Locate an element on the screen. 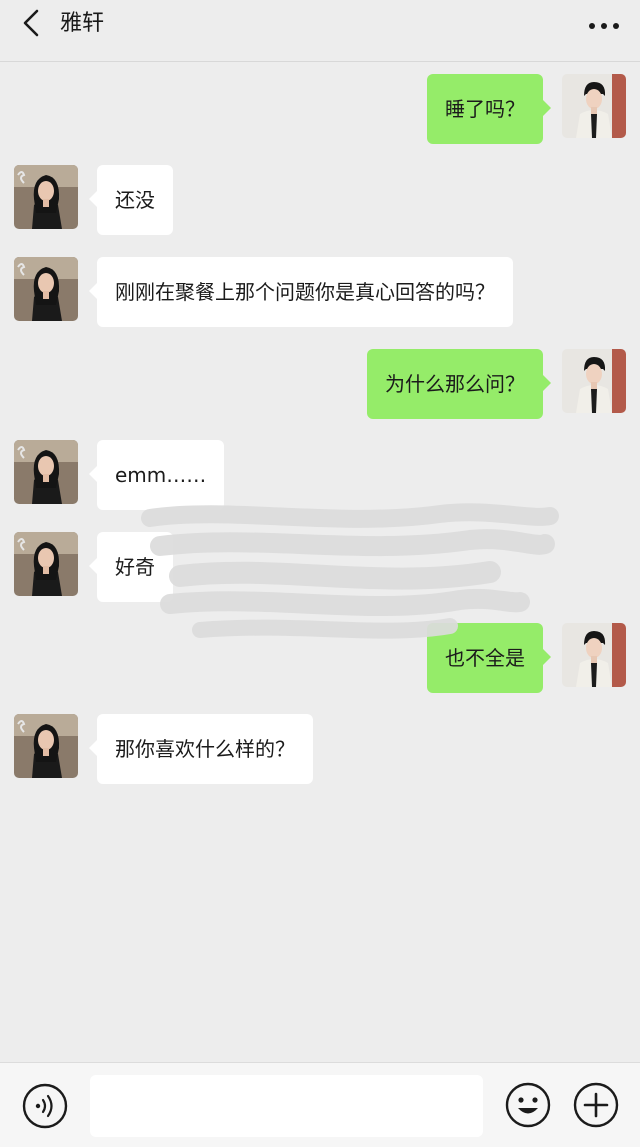 This screenshot has width=640, height=1147. message-bubble: 为什么那么问？ is located at coordinates (459, 384).